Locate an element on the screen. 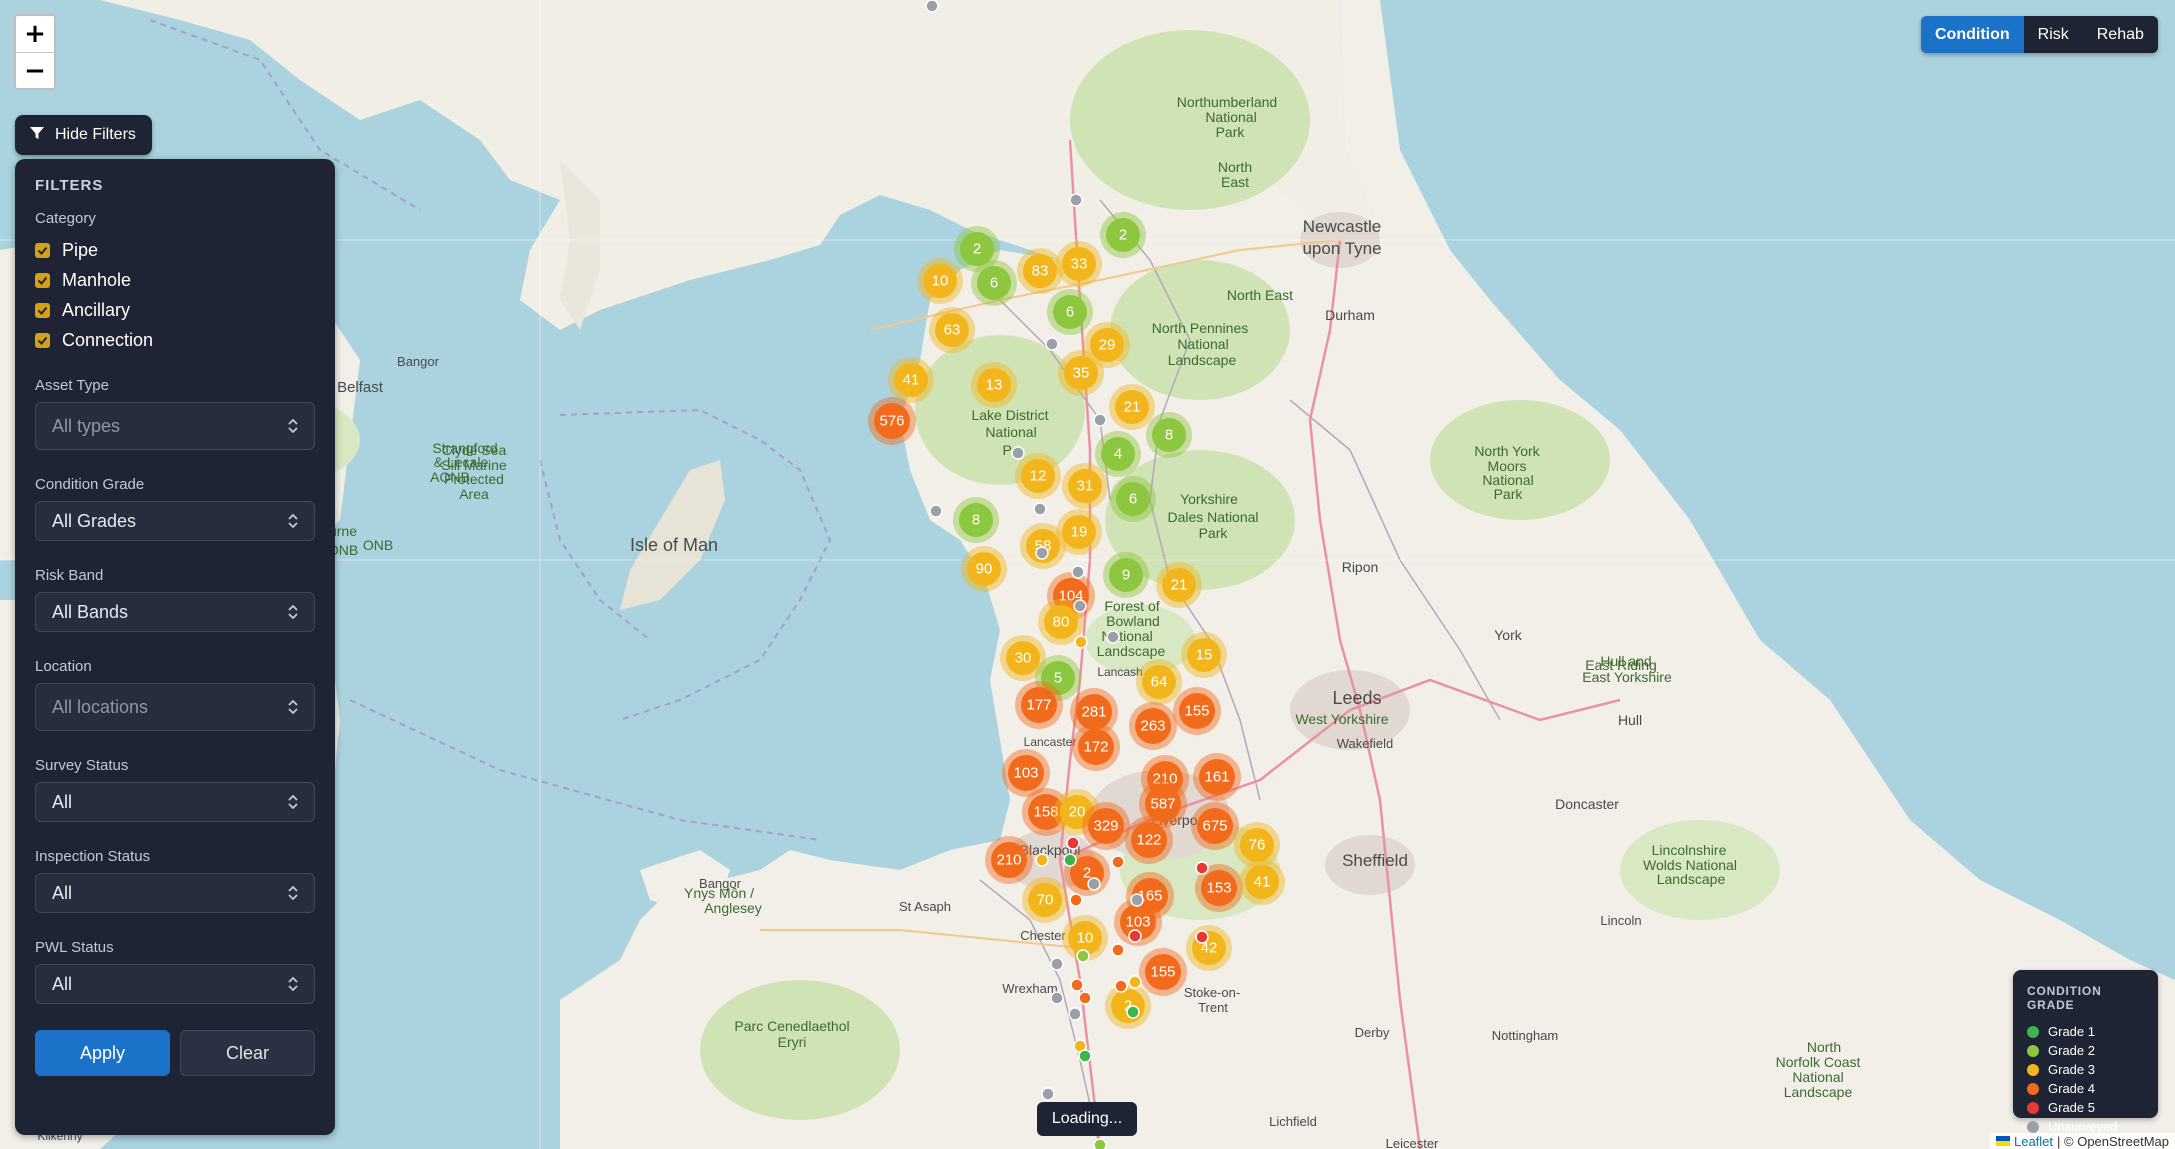 This screenshot has height=1149, width=2175. marker-cluster: 83 is located at coordinates (1040, 271).